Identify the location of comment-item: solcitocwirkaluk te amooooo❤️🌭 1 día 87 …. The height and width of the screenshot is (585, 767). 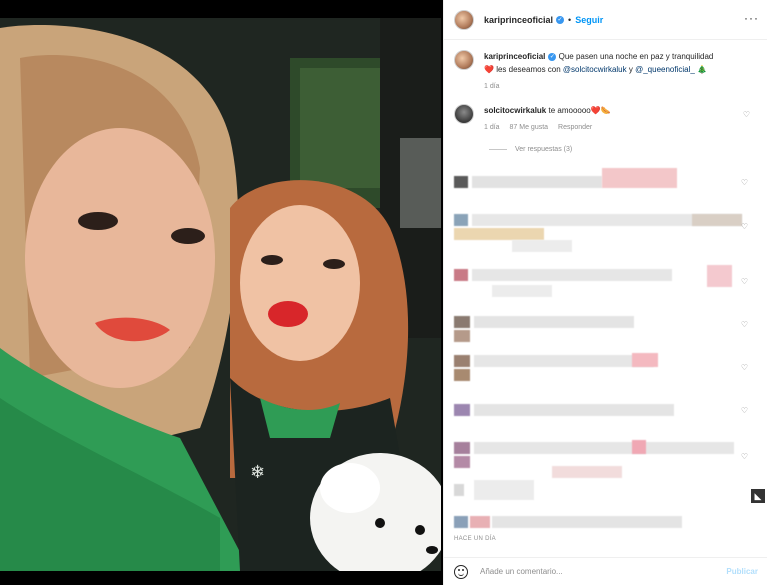
(604, 119).